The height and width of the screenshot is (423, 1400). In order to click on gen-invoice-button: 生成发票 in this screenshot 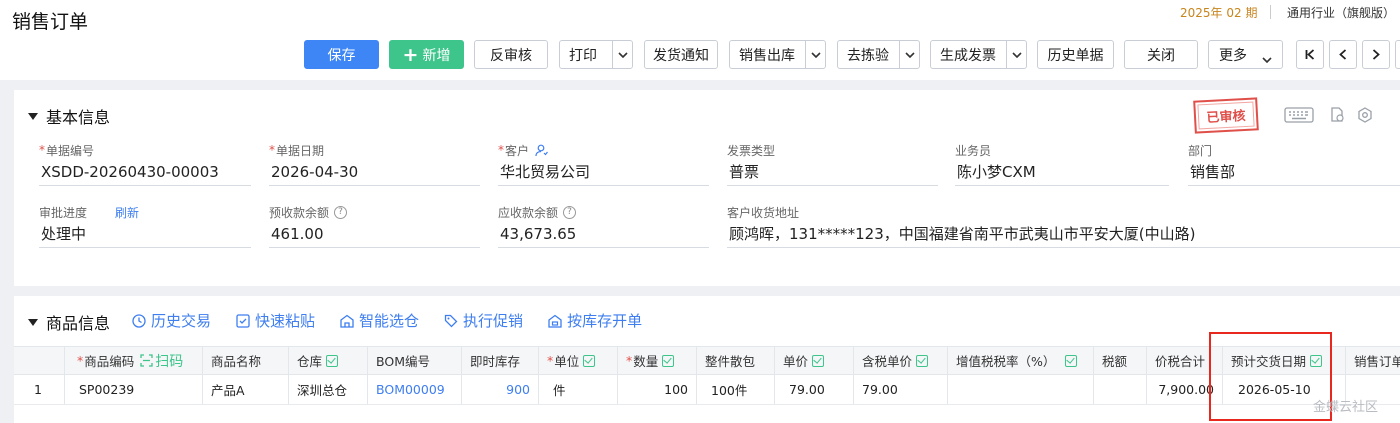, I will do `click(978, 54)`.